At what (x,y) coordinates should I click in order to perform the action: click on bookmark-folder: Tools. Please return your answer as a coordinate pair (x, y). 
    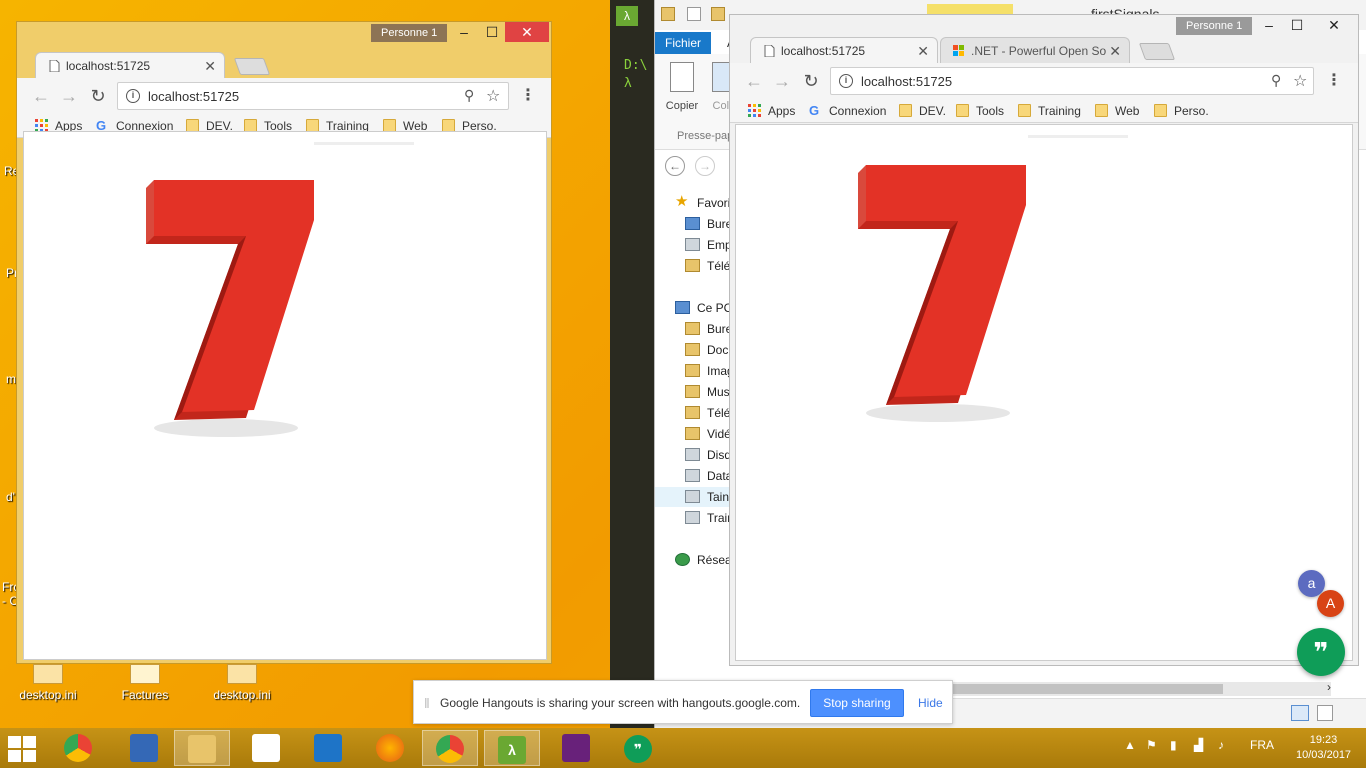
    Looking at the image, I should click on (980, 111).